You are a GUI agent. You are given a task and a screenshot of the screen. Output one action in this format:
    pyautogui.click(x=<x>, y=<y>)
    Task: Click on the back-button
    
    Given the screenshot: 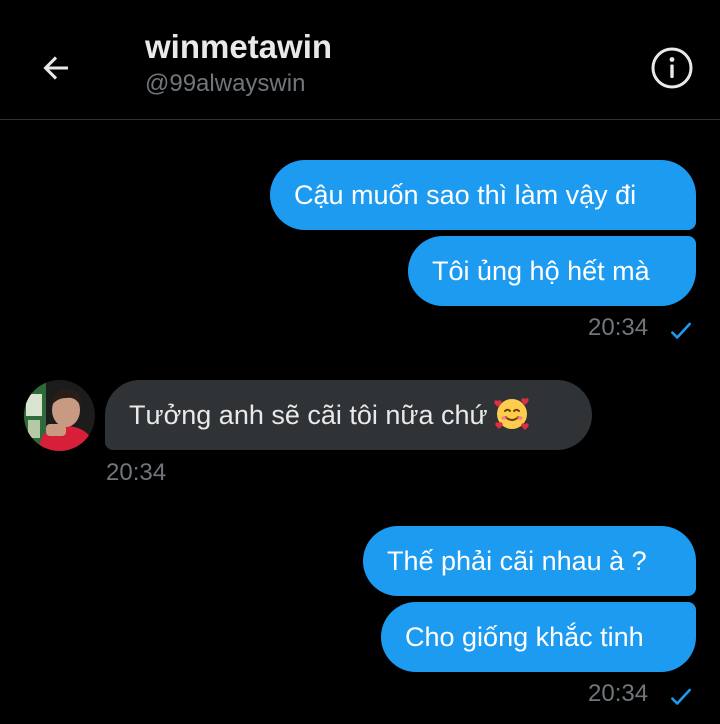 What is the action you would take?
    pyautogui.click(x=56, y=68)
    